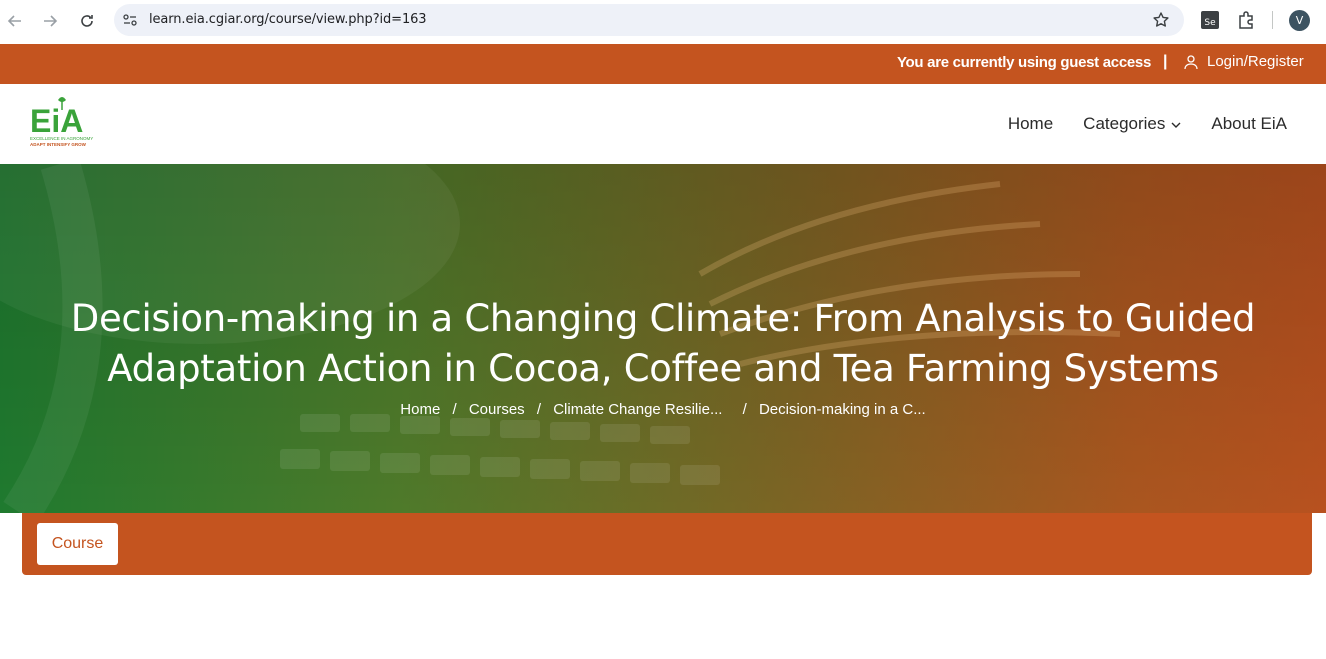 This screenshot has width=1326, height=659. What do you see at coordinates (420, 409) in the screenshot?
I see `breadcrumb-home: Home` at bounding box center [420, 409].